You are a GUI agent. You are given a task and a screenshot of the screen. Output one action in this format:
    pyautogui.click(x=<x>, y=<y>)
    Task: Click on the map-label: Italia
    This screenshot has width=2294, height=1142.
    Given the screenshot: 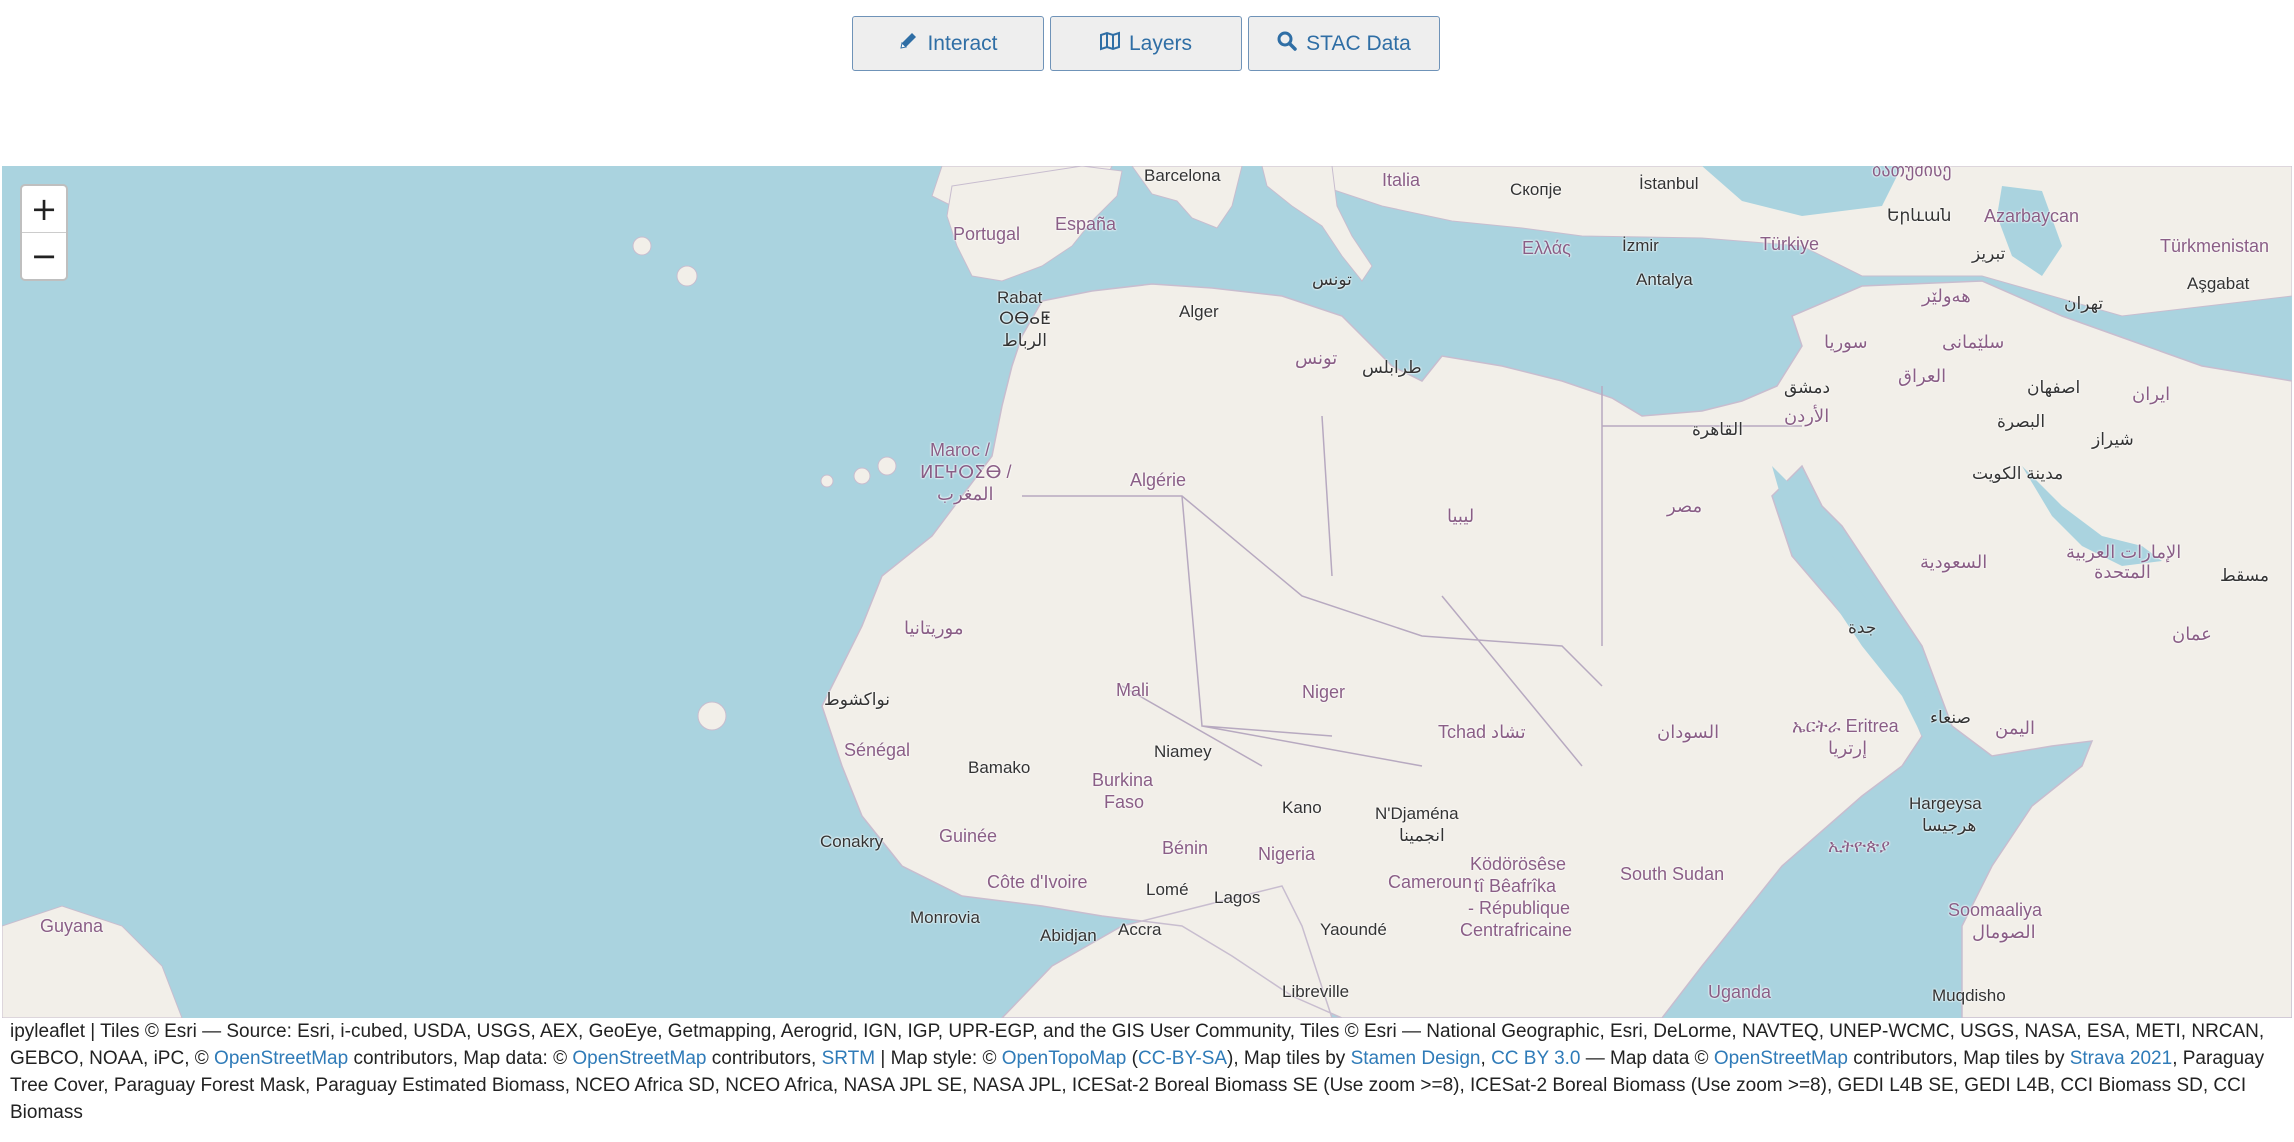 What is the action you would take?
    pyautogui.click(x=1401, y=180)
    